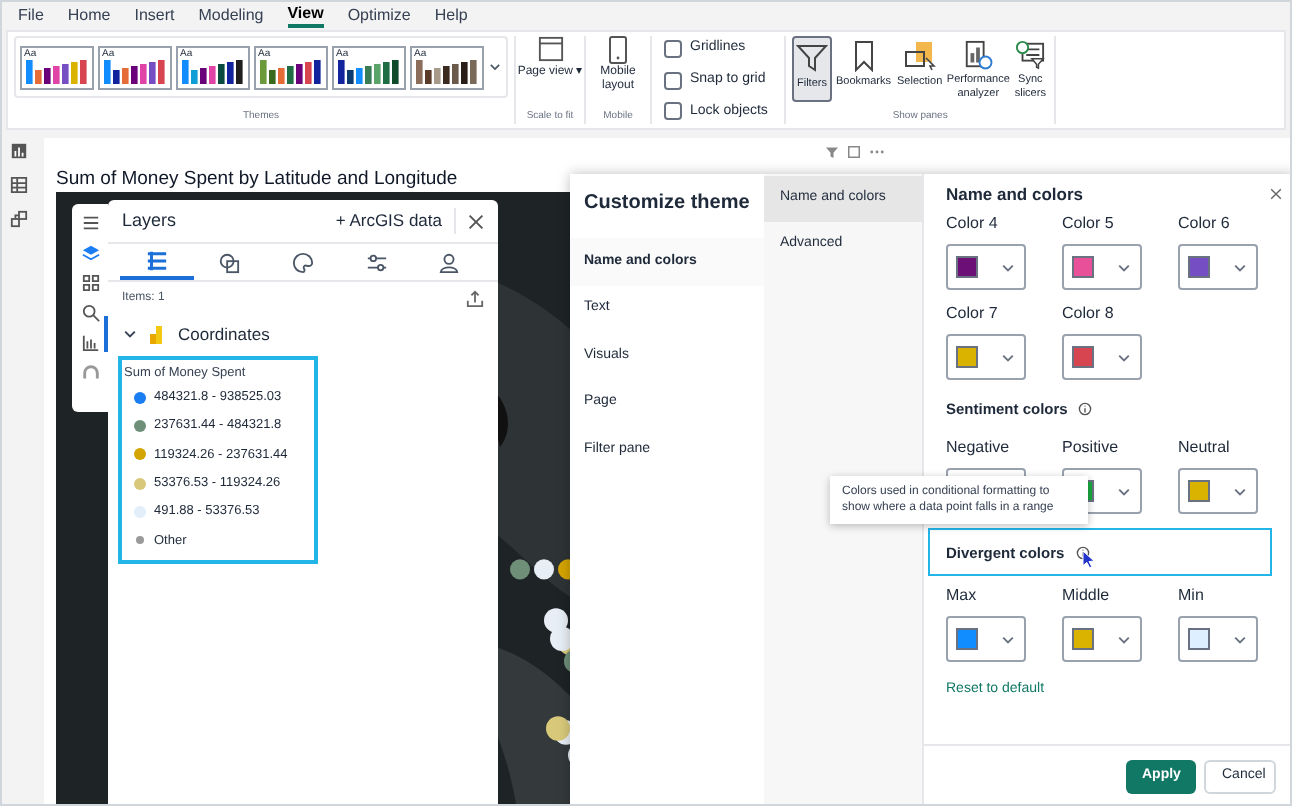 The image size is (1292, 806). What do you see at coordinates (19, 151) in the screenshot?
I see `report-icon` at bounding box center [19, 151].